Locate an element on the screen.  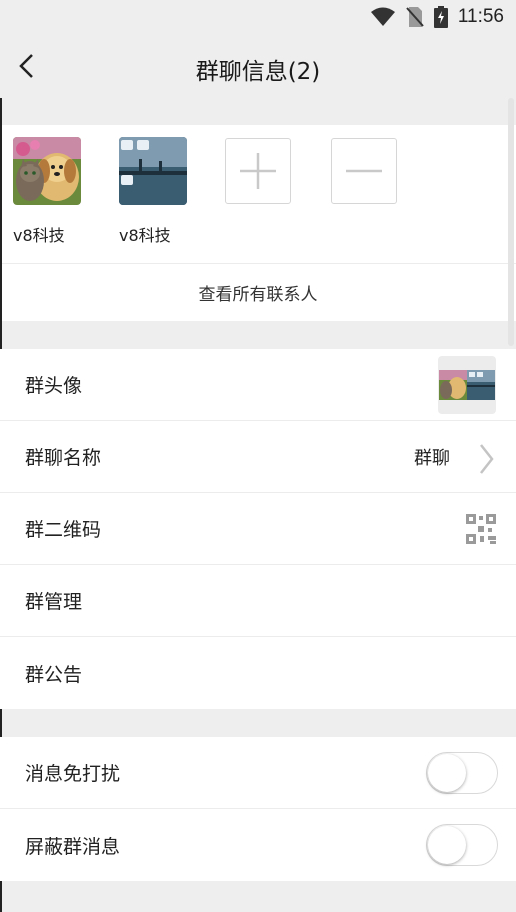
status-time: 11:56 is located at coordinates (480, 16).